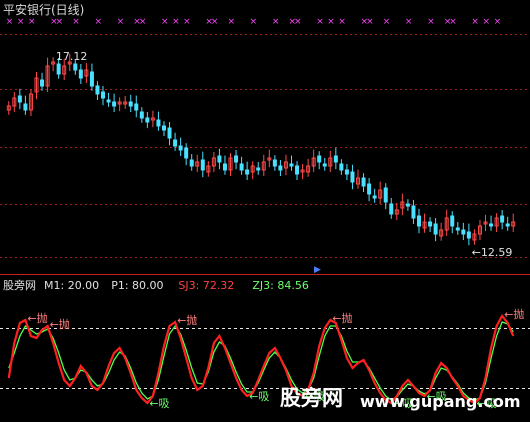 This screenshot has width=530, height=422. Describe the element at coordinates (176, 285) in the screenshot. I see `indicator-params: M1: 20.00 P1: 80.00 SJ3: 72.32 ZJ3: 84.56` at that location.